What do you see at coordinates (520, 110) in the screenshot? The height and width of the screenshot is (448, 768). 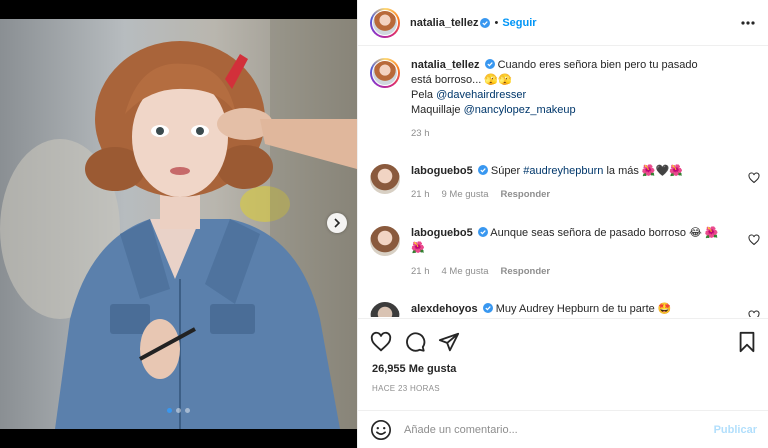 I see `mention-link: @nancylopez_makeup` at bounding box center [520, 110].